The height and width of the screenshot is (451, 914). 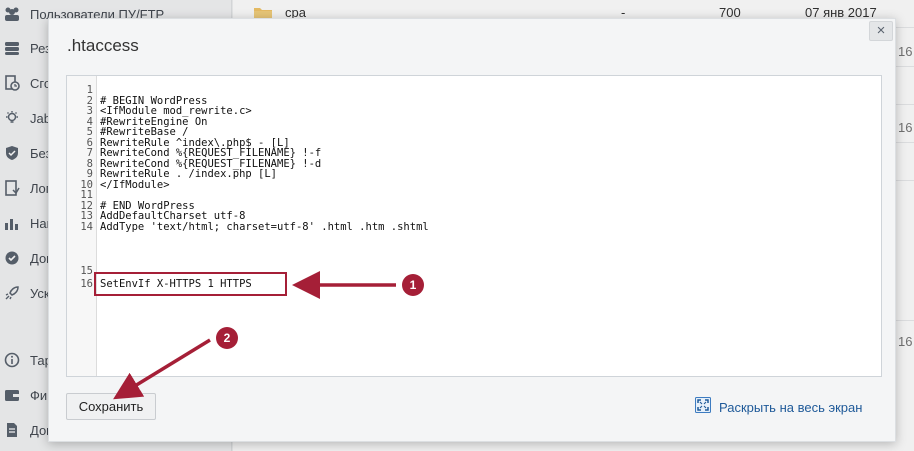 I want to click on fullscreen-link: Раскрыть на весь экран, so click(x=779, y=407).